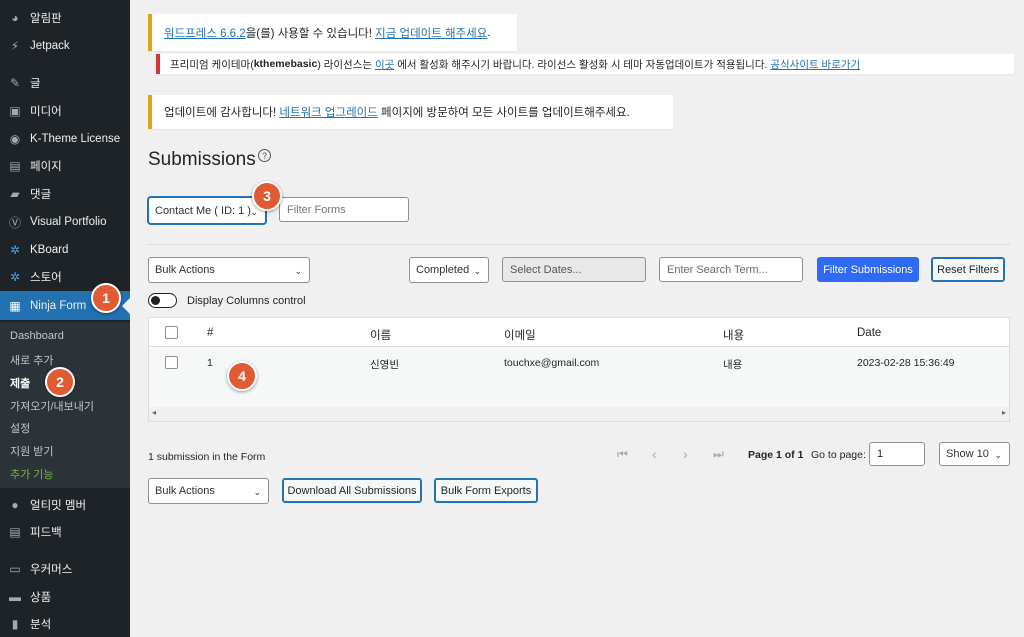  What do you see at coordinates (15, 277) in the screenshot?
I see `store-icon: ✲` at bounding box center [15, 277].